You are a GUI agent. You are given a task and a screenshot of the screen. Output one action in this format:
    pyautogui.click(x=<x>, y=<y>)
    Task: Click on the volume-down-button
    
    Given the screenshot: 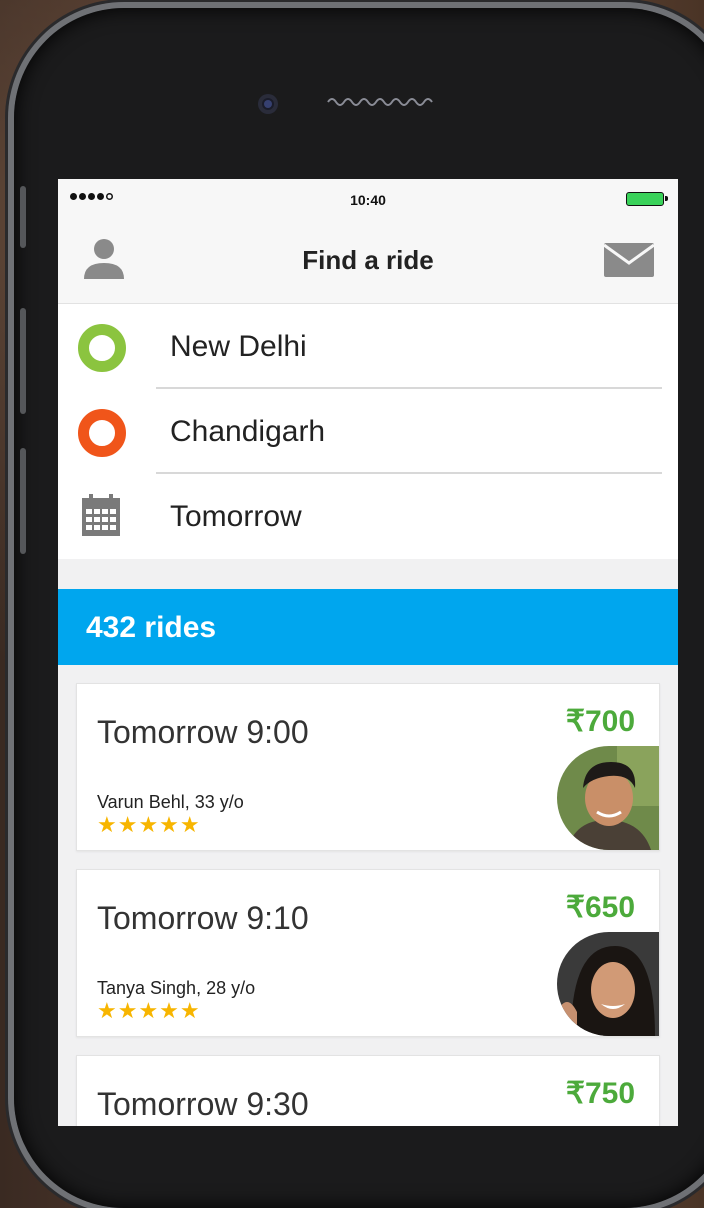 What is the action you would take?
    pyautogui.click(x=23, y=501)
    